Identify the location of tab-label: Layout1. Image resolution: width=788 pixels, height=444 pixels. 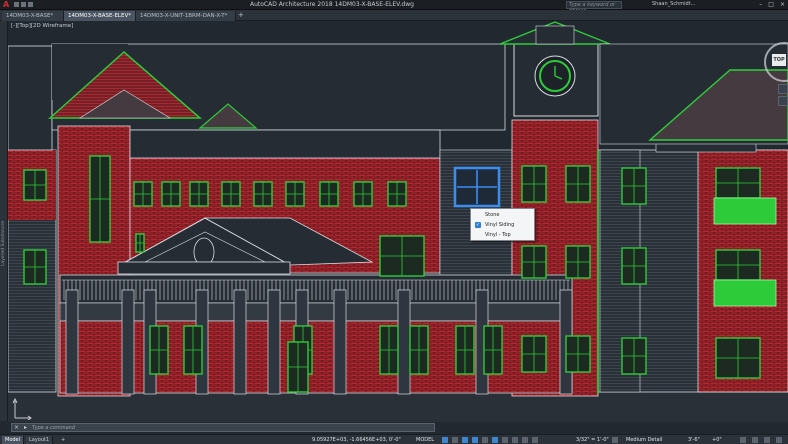
(39, 440).